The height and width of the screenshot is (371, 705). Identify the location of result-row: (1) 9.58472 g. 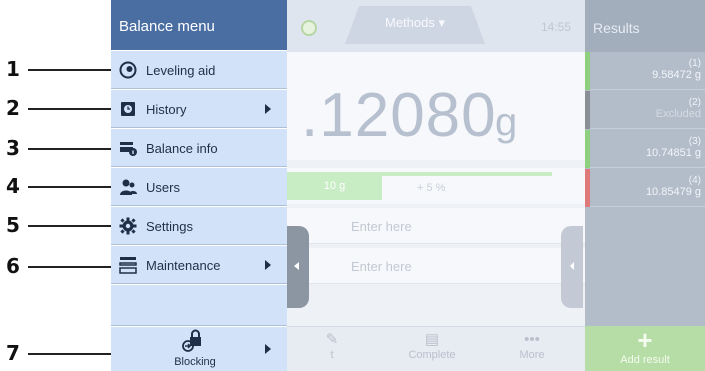
(645, 71).